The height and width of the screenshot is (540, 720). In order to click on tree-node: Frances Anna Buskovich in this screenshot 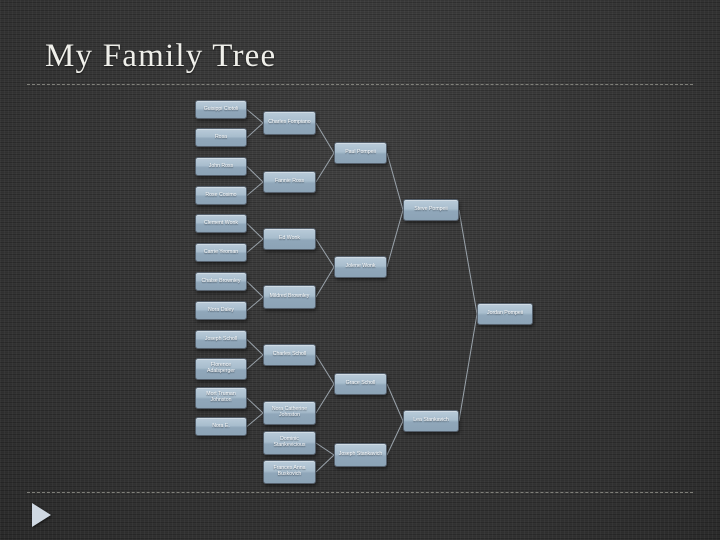, I will do `click(289, 472)`.